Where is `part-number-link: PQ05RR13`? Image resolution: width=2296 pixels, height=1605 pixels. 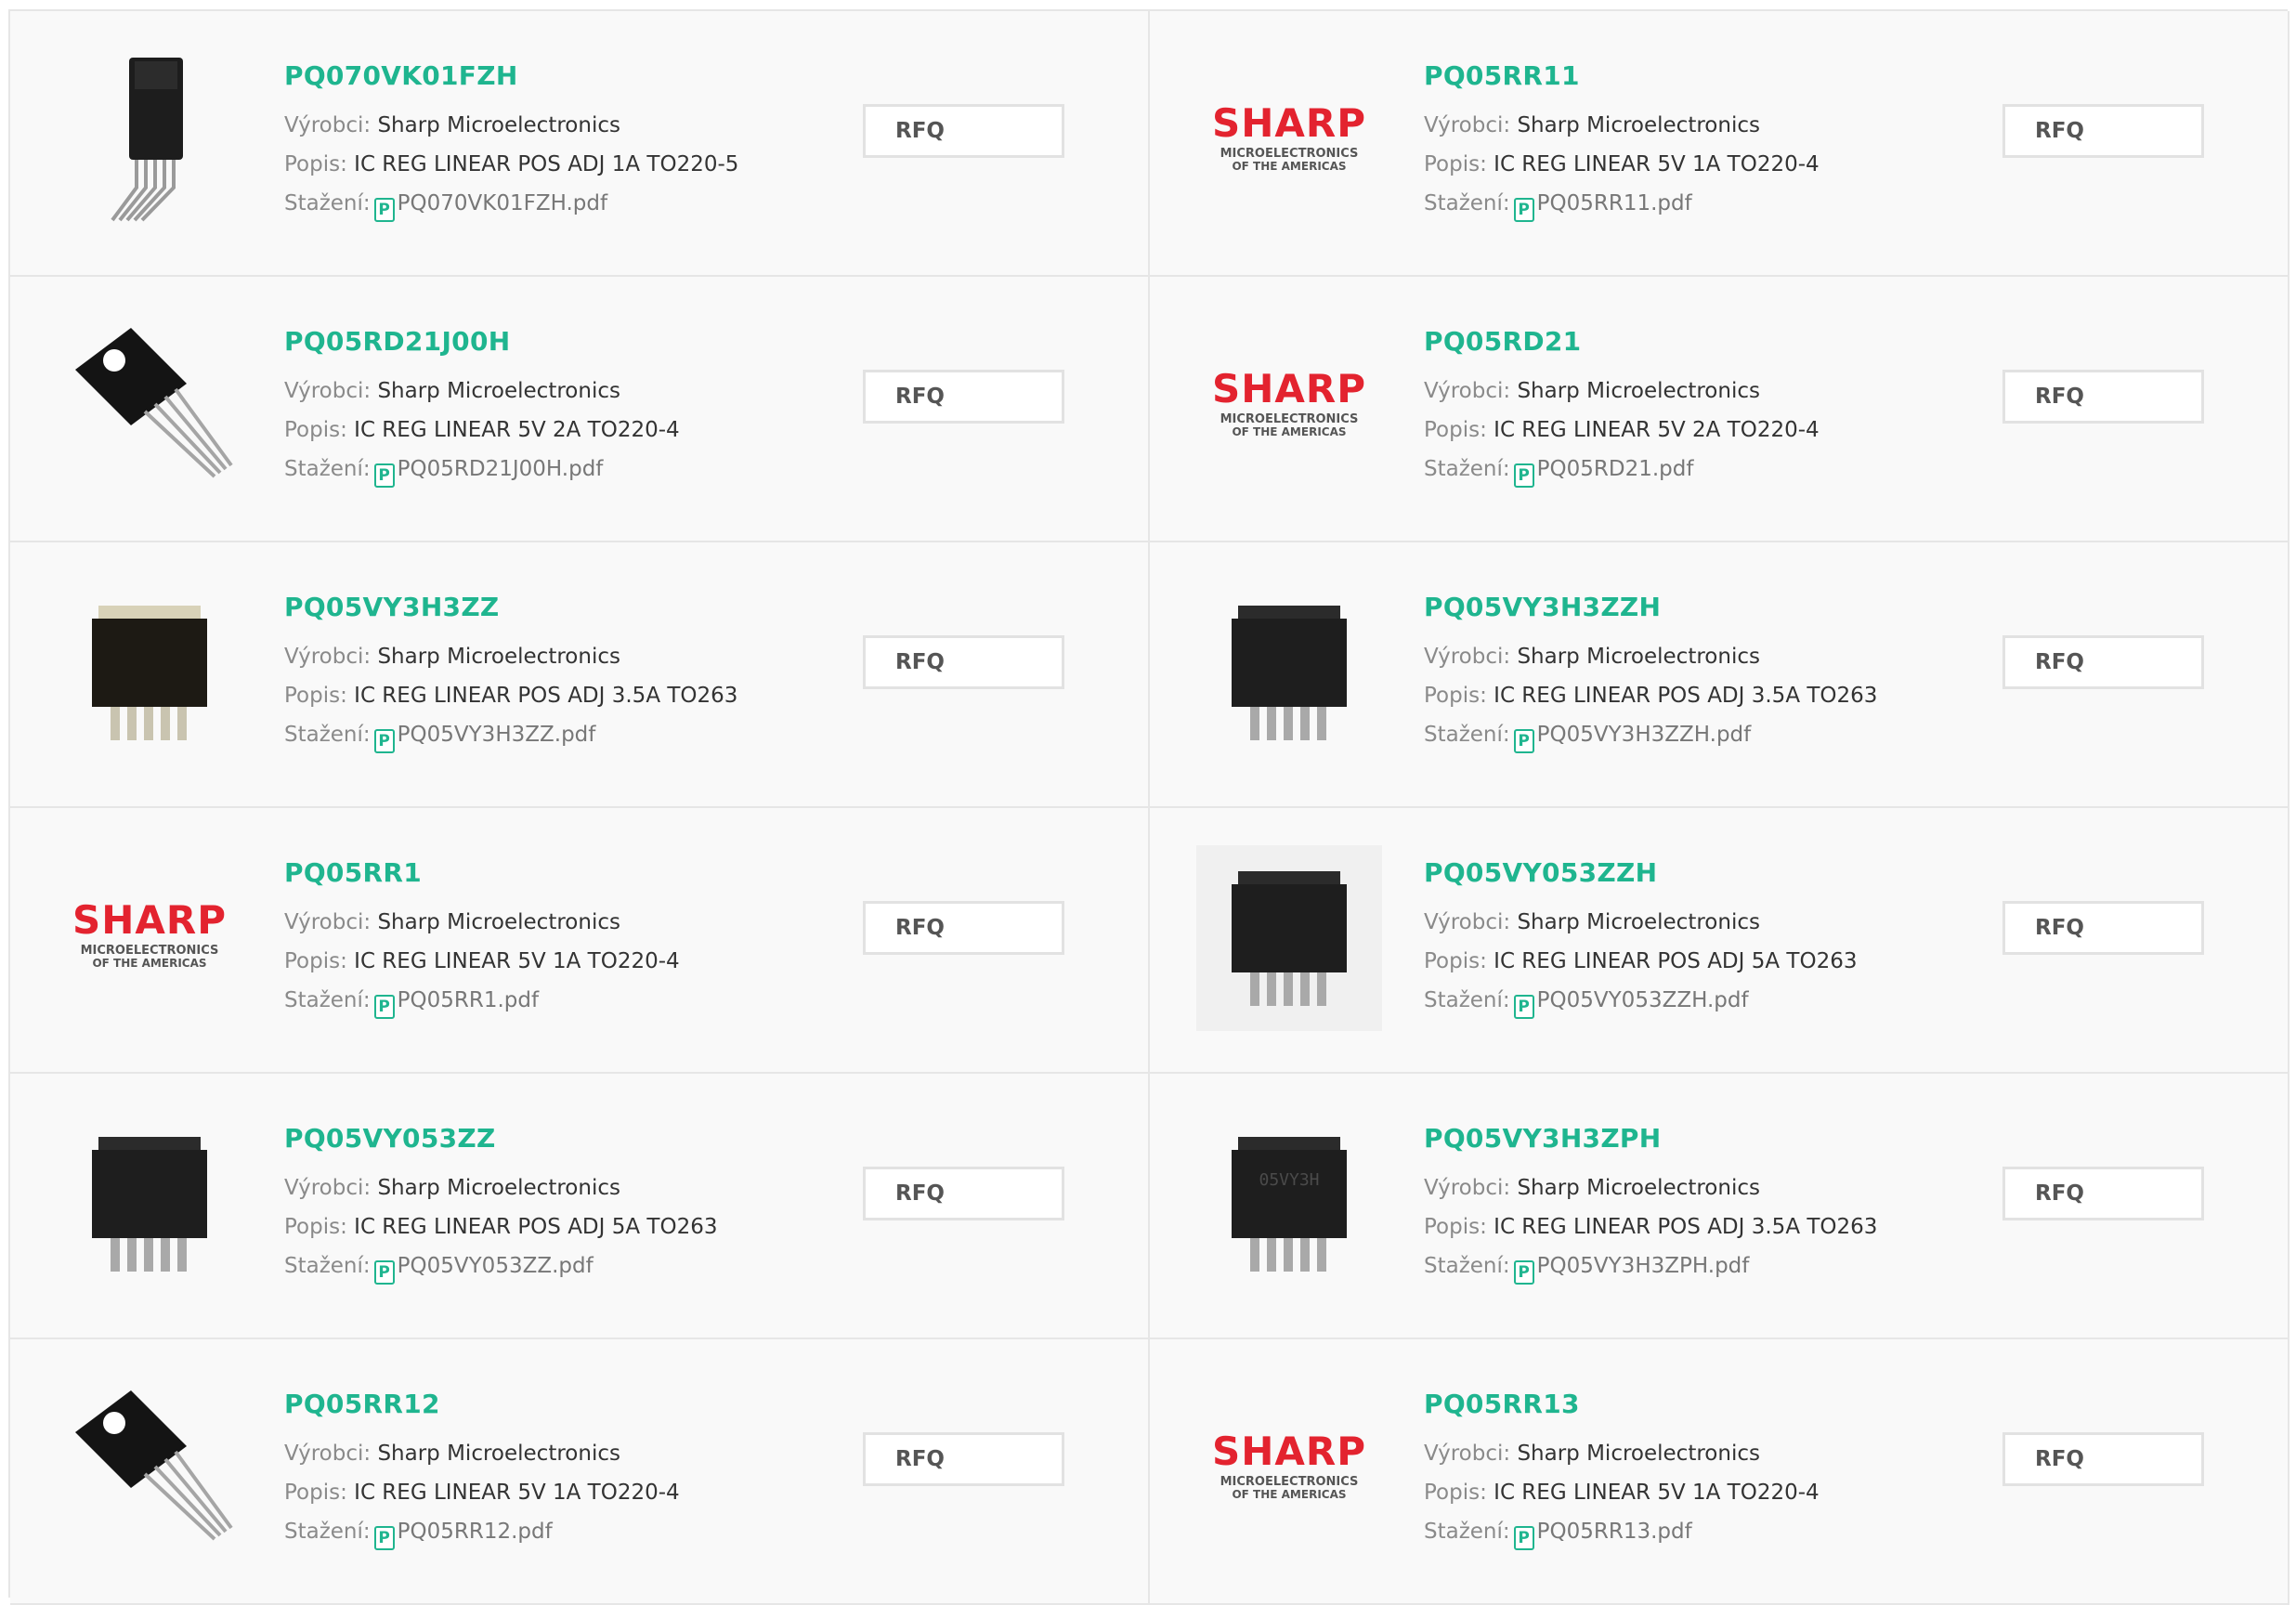
part-number-link: PQ05RR13 is located at coordinates (1712, 1404).